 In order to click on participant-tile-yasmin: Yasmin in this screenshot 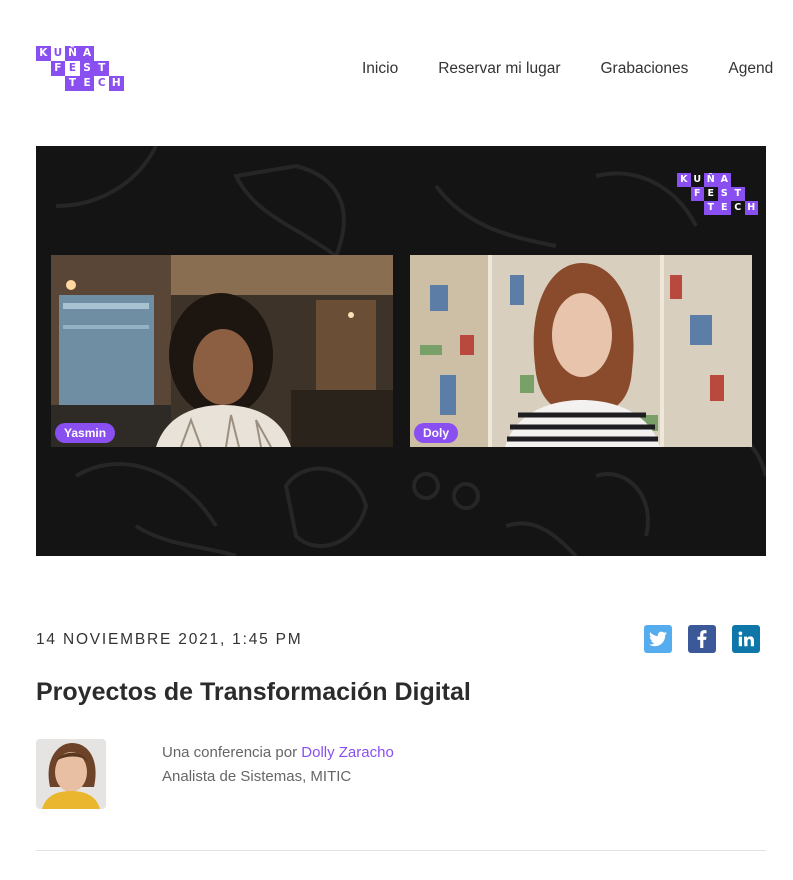, I will do `click(222, 351)`.